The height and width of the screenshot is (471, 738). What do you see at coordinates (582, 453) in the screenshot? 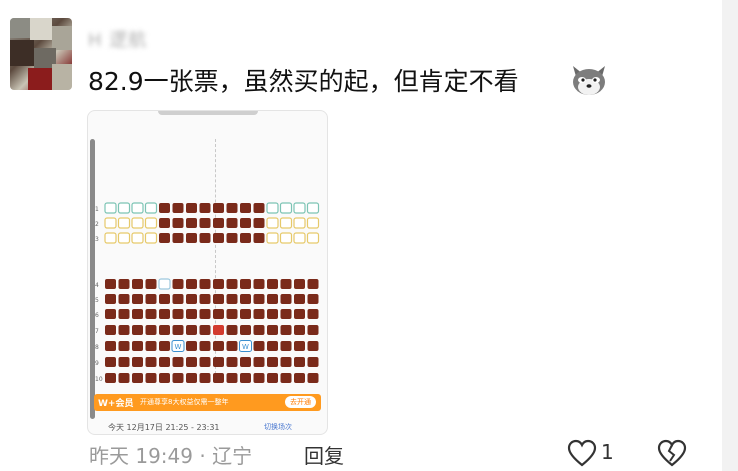
I see `heart-icon` at bounding box center [582, 453].